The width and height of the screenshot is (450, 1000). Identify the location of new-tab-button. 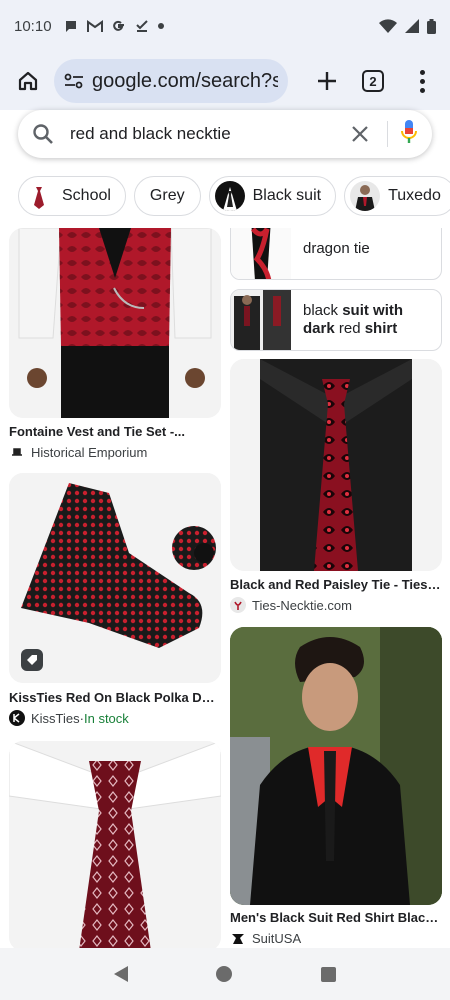
(327, 81).